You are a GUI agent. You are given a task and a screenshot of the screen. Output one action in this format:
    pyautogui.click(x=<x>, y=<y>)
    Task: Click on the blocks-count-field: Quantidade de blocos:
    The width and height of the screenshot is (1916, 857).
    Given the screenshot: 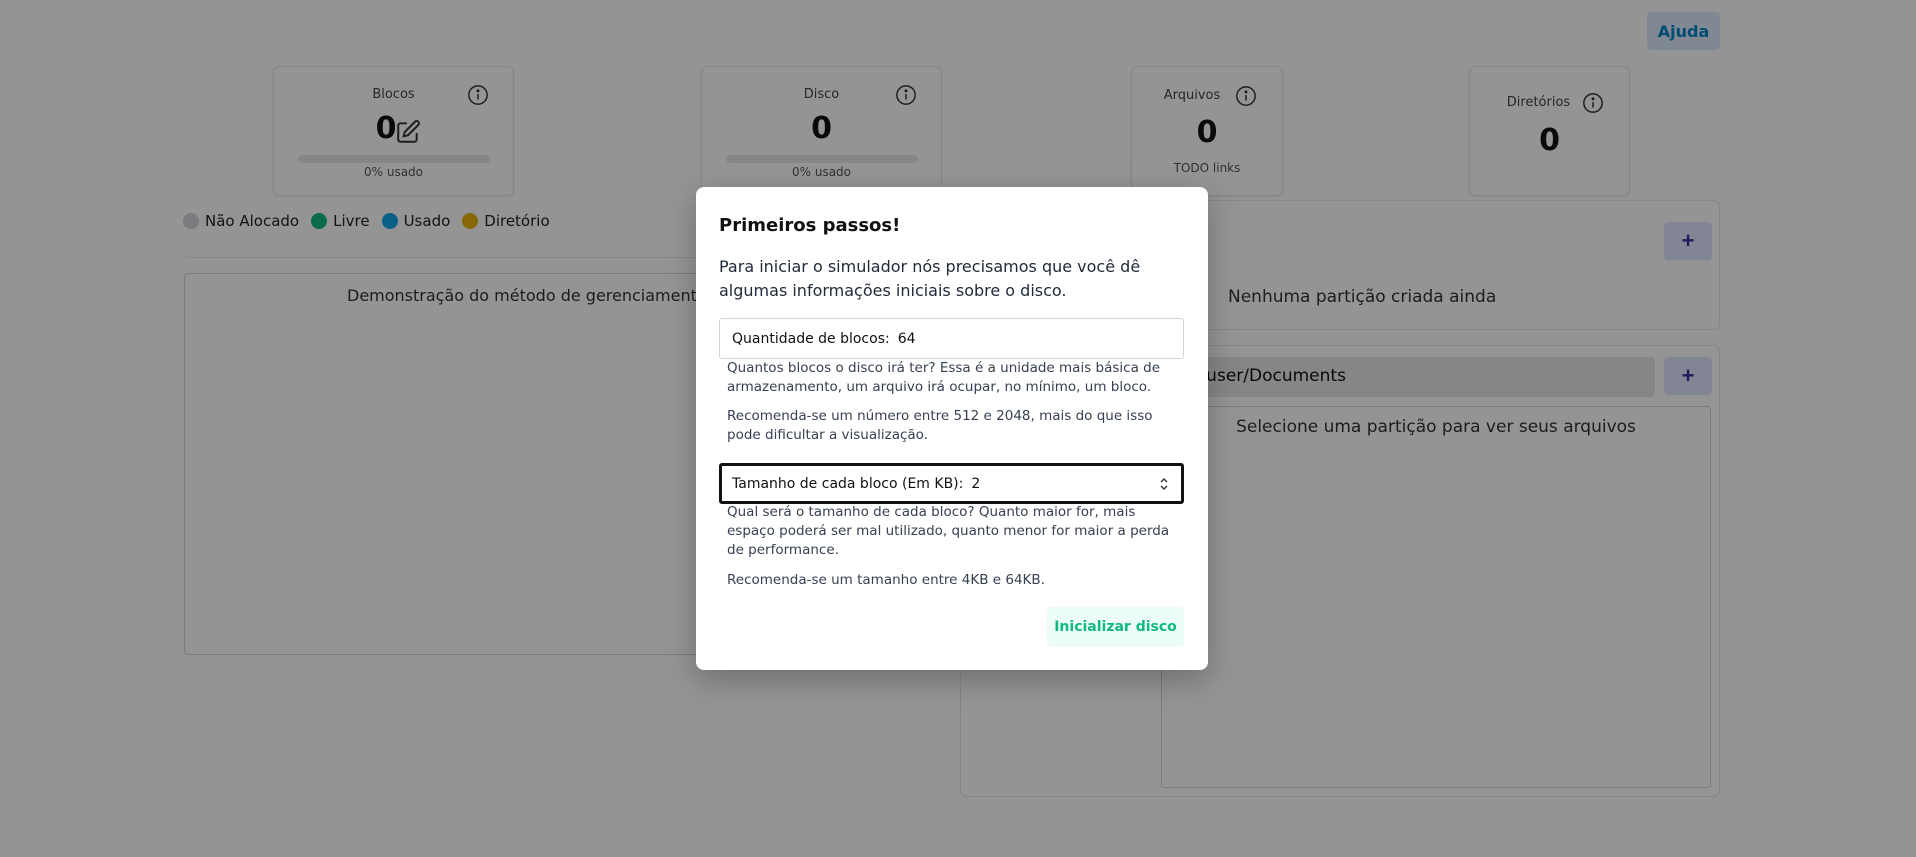 What is the action you would take?
    pyautogui.click(x=951, y=338)
    